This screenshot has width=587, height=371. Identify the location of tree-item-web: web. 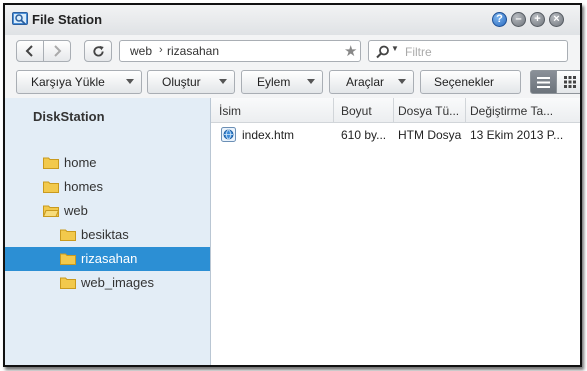
(107, 211).